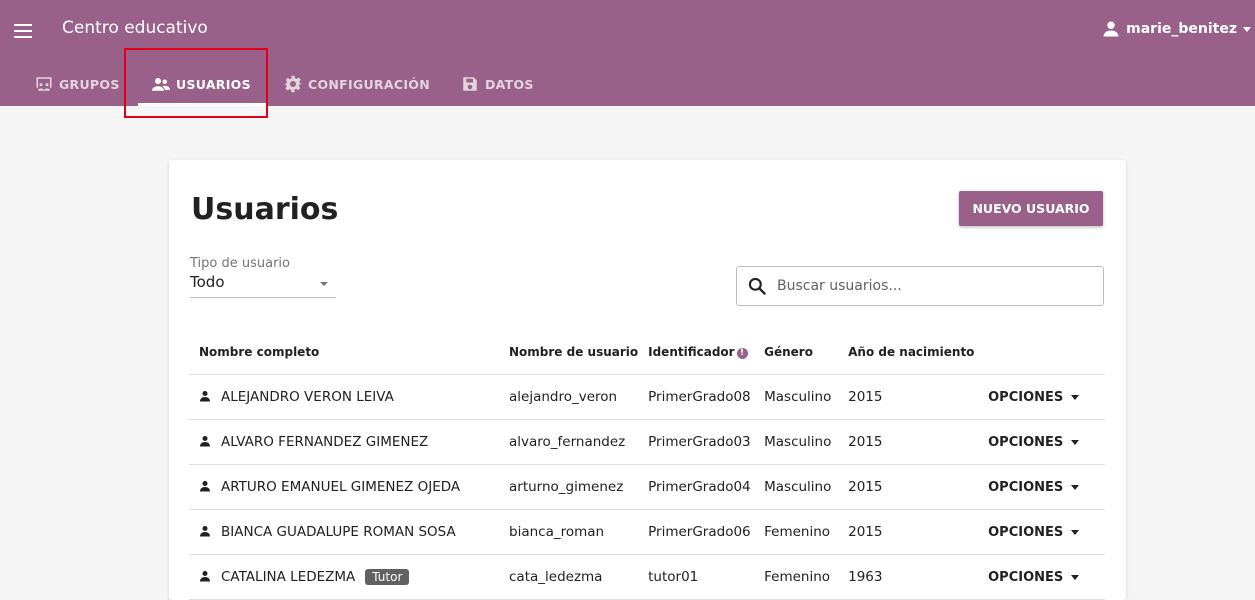  What do you see at coordinates (1041, 352) in the screenshot?
I see `col-opciones` at bounding box center [1041, 352].